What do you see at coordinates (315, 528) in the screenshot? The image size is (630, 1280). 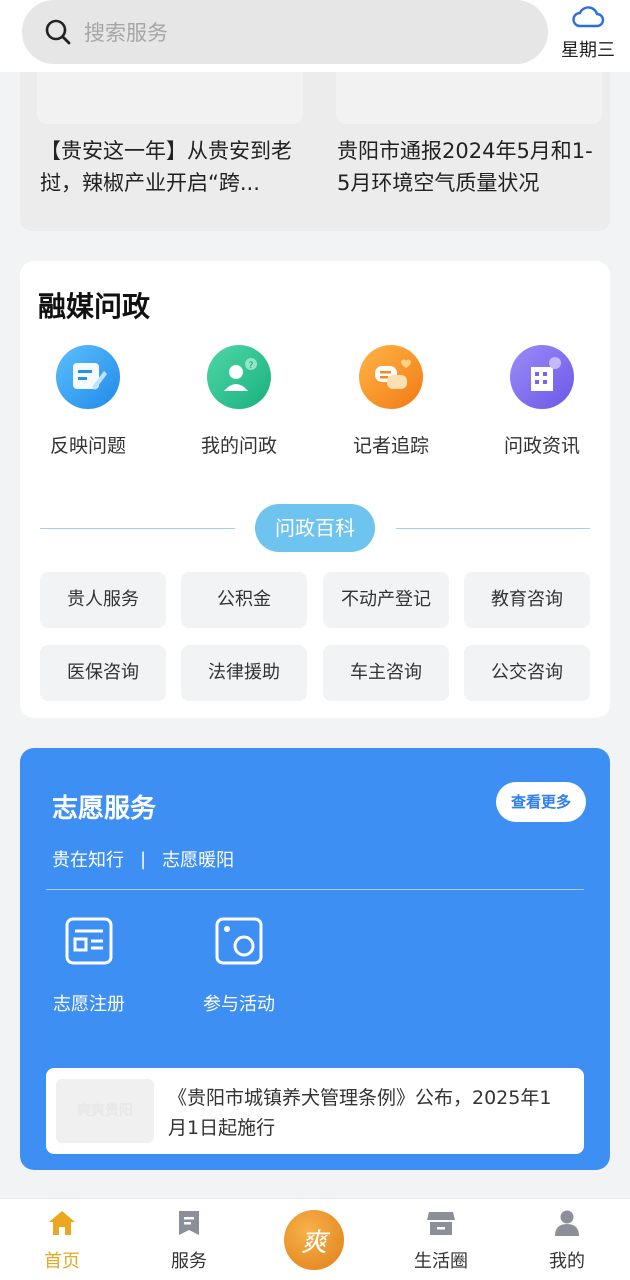 I see `encyclopedia-pill: 问政百科` at bounding box center [315, 528].